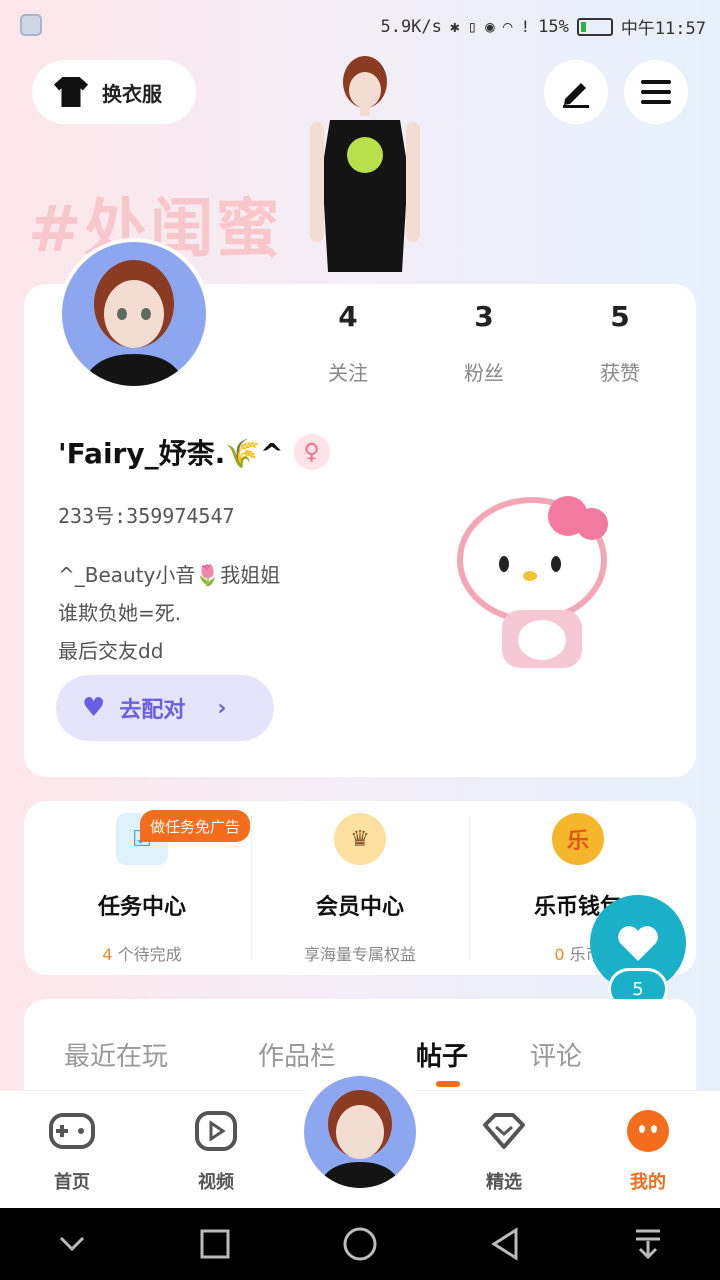 The width and height of the screenshot is (720, 1280). Describe the element at coordinates (359, 907) in the screenshot. I see `vip-center-title: 会员中心` at that location.